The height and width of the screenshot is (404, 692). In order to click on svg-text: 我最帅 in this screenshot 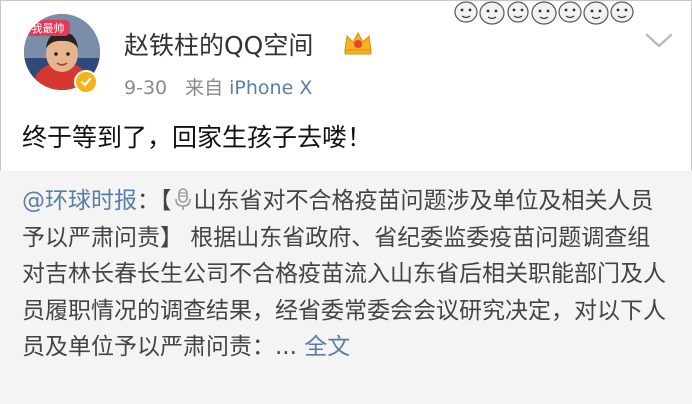, I will do `click(48, 28)`.